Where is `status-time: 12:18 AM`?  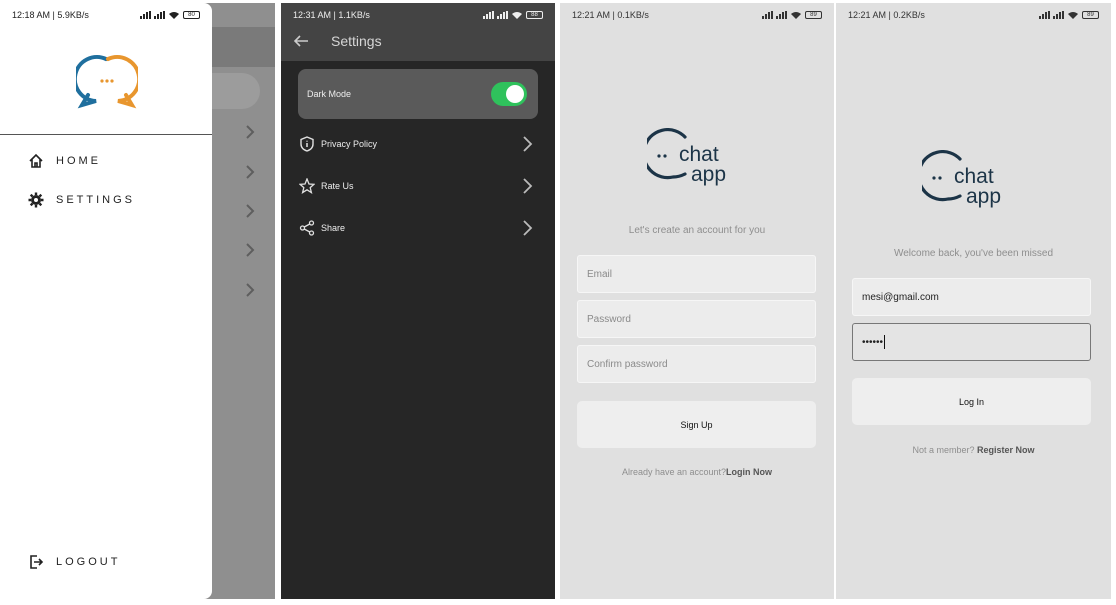
status-time: 12:18 AM is located at coordinates (31, 15).